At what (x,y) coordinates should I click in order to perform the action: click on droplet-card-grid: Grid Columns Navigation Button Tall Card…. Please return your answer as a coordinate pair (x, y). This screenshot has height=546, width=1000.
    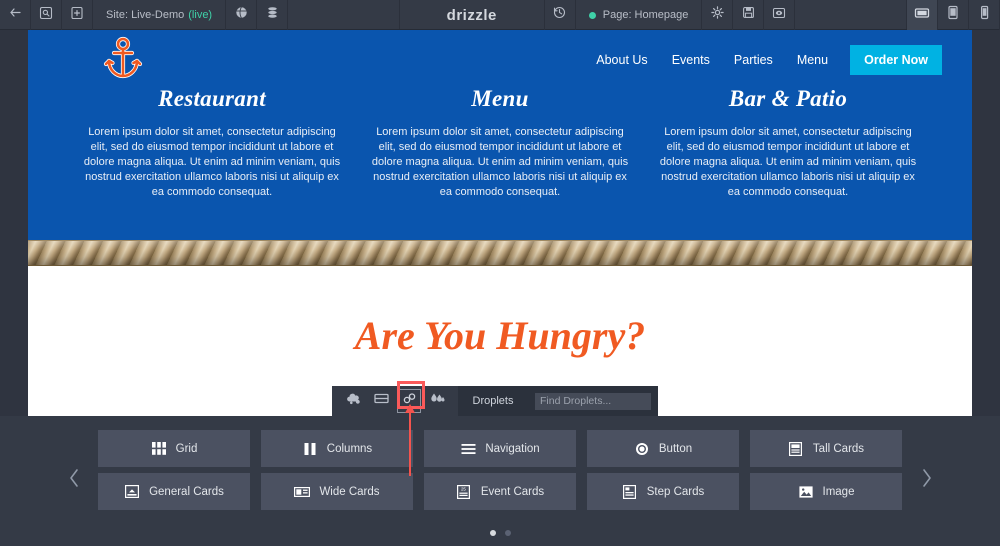
    Looking at the image, I should click on (500, 470).